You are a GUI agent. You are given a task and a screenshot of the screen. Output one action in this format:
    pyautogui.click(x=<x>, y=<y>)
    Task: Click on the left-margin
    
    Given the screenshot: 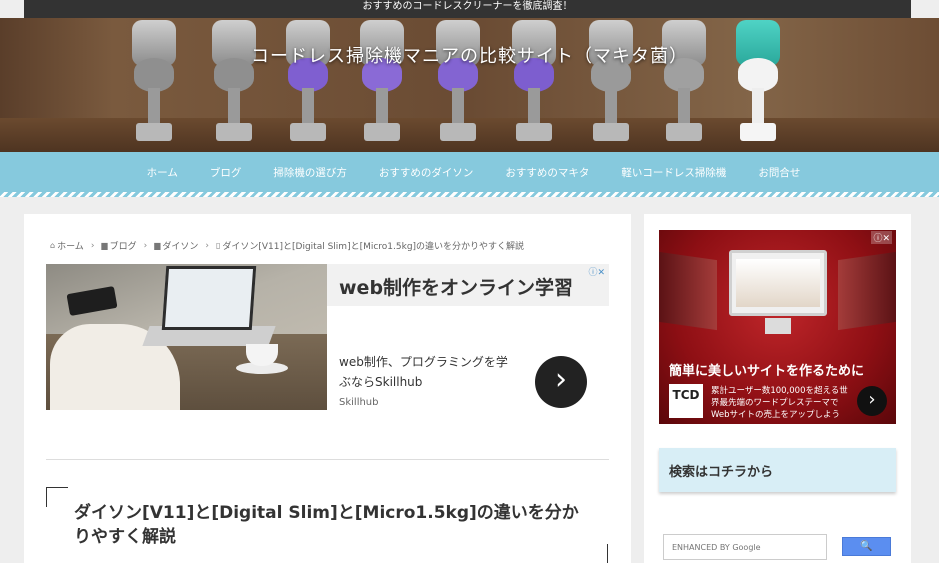 What is the action you would take?
    pyautogui.click(x=12, y=380)
    